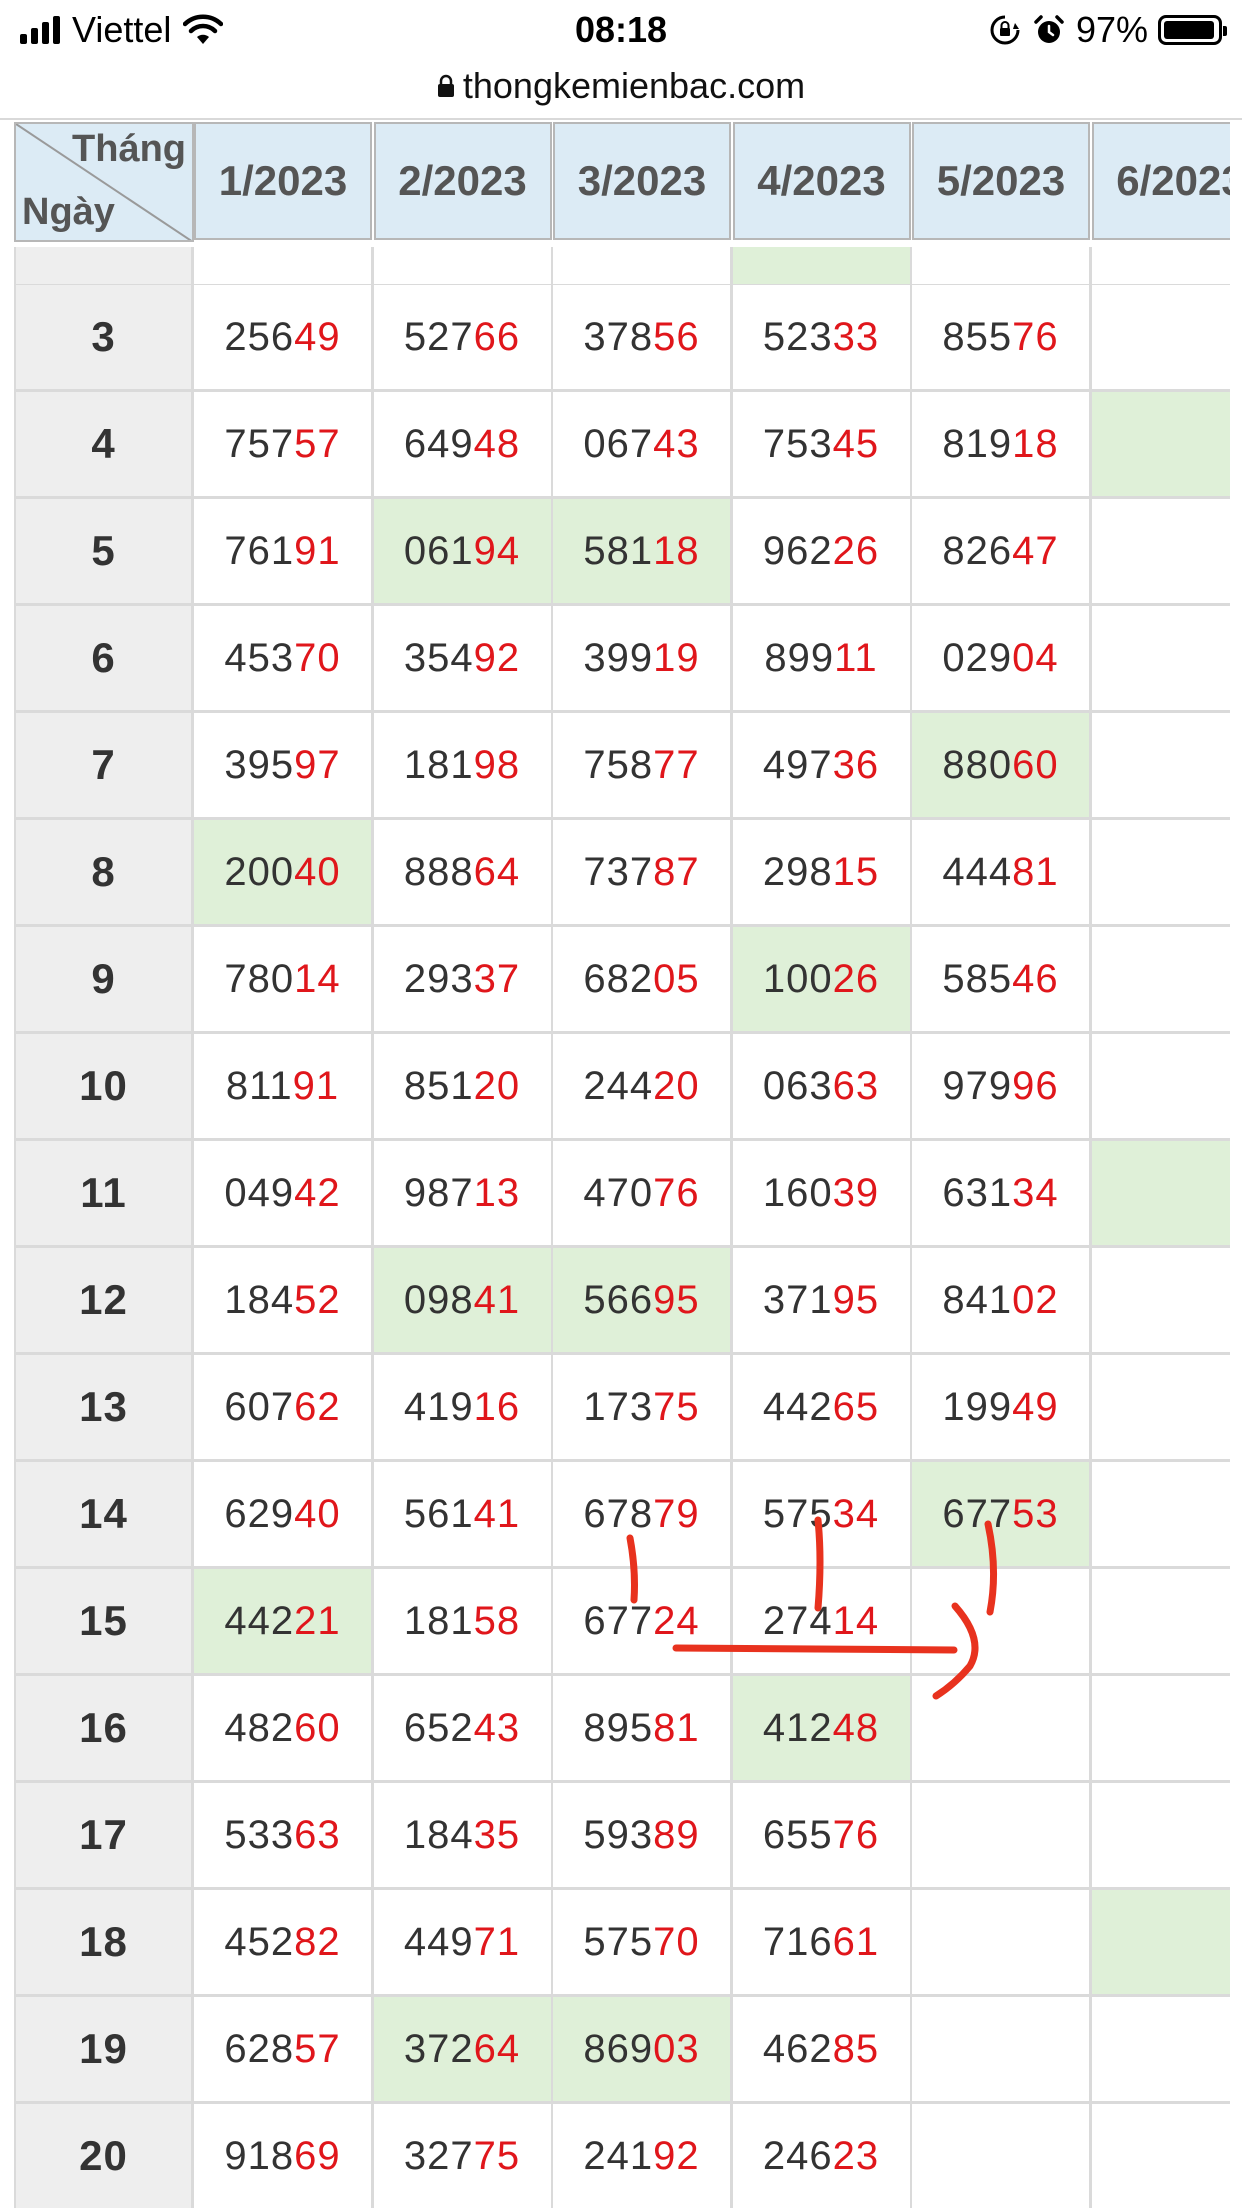  What do you see at coordinates (622, 338) in the screenshot?
I see `table-row: 3 256 49 527 66 378 56 523 33 855 76` at bounding box center [622, 338].